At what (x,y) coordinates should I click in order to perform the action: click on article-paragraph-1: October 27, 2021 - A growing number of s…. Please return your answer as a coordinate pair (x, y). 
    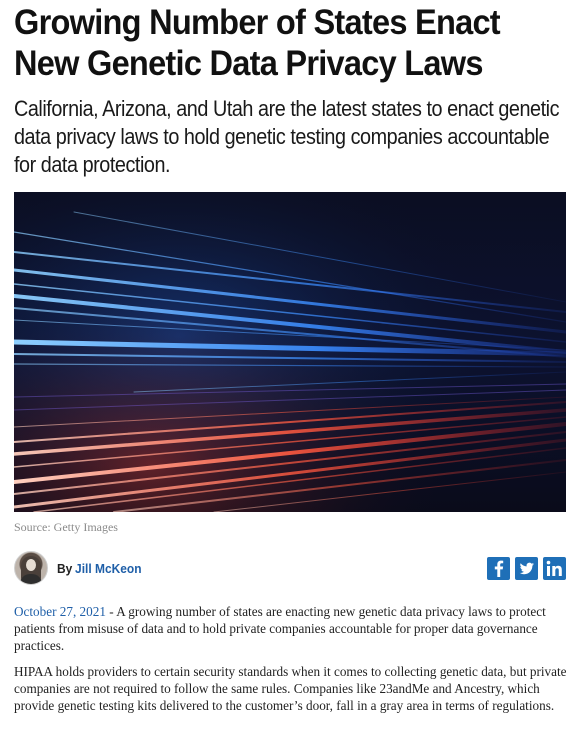
    Looking at the image, I should click on (291, 628).